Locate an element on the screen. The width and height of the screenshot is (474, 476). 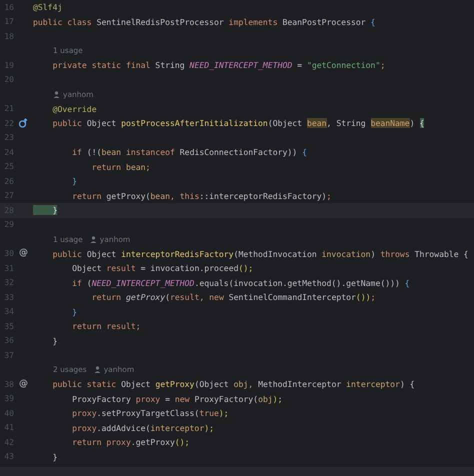
code-line: public Object interceptorRedisFactory(MethodInvocation invocation) throws Throwable { is located at coordinates (260, 253).